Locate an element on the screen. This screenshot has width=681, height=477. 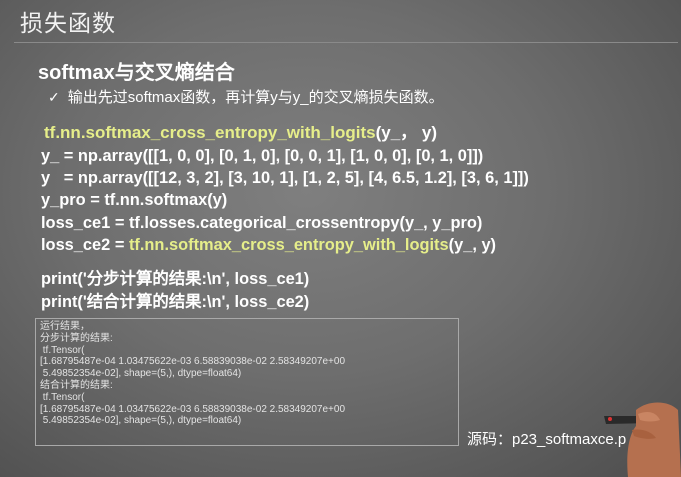
api-arguments: (y_， y) is located at coordinates (406, 132).